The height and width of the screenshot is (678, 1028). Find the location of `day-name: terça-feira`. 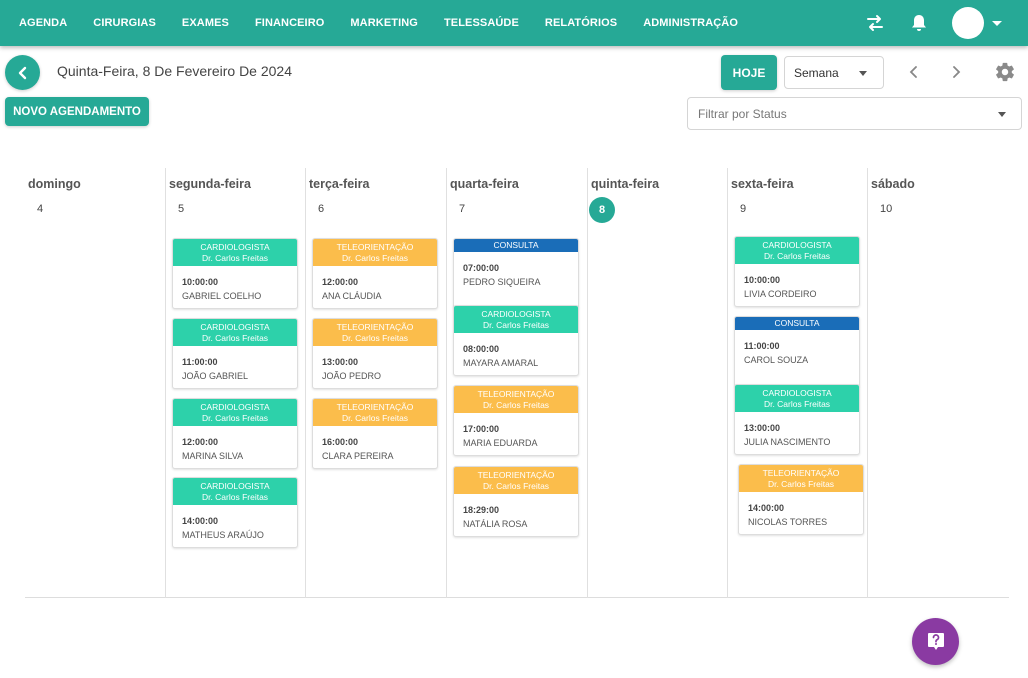

day-name: terça-feira is located at coordinates (339, 184).